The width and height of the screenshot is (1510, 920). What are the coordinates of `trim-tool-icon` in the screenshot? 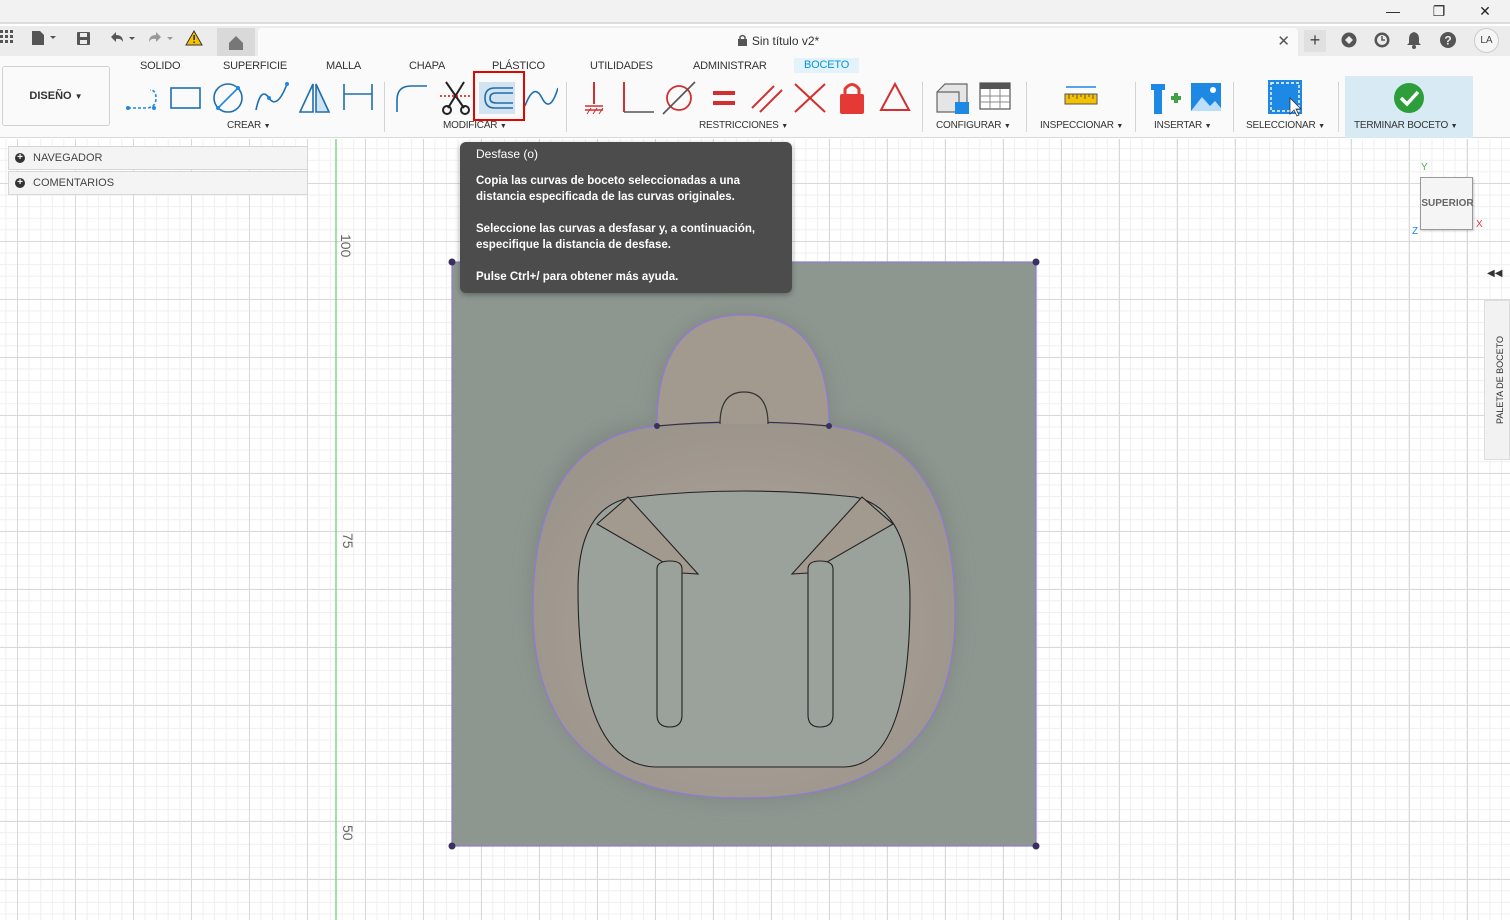 It's located at (456, 98).